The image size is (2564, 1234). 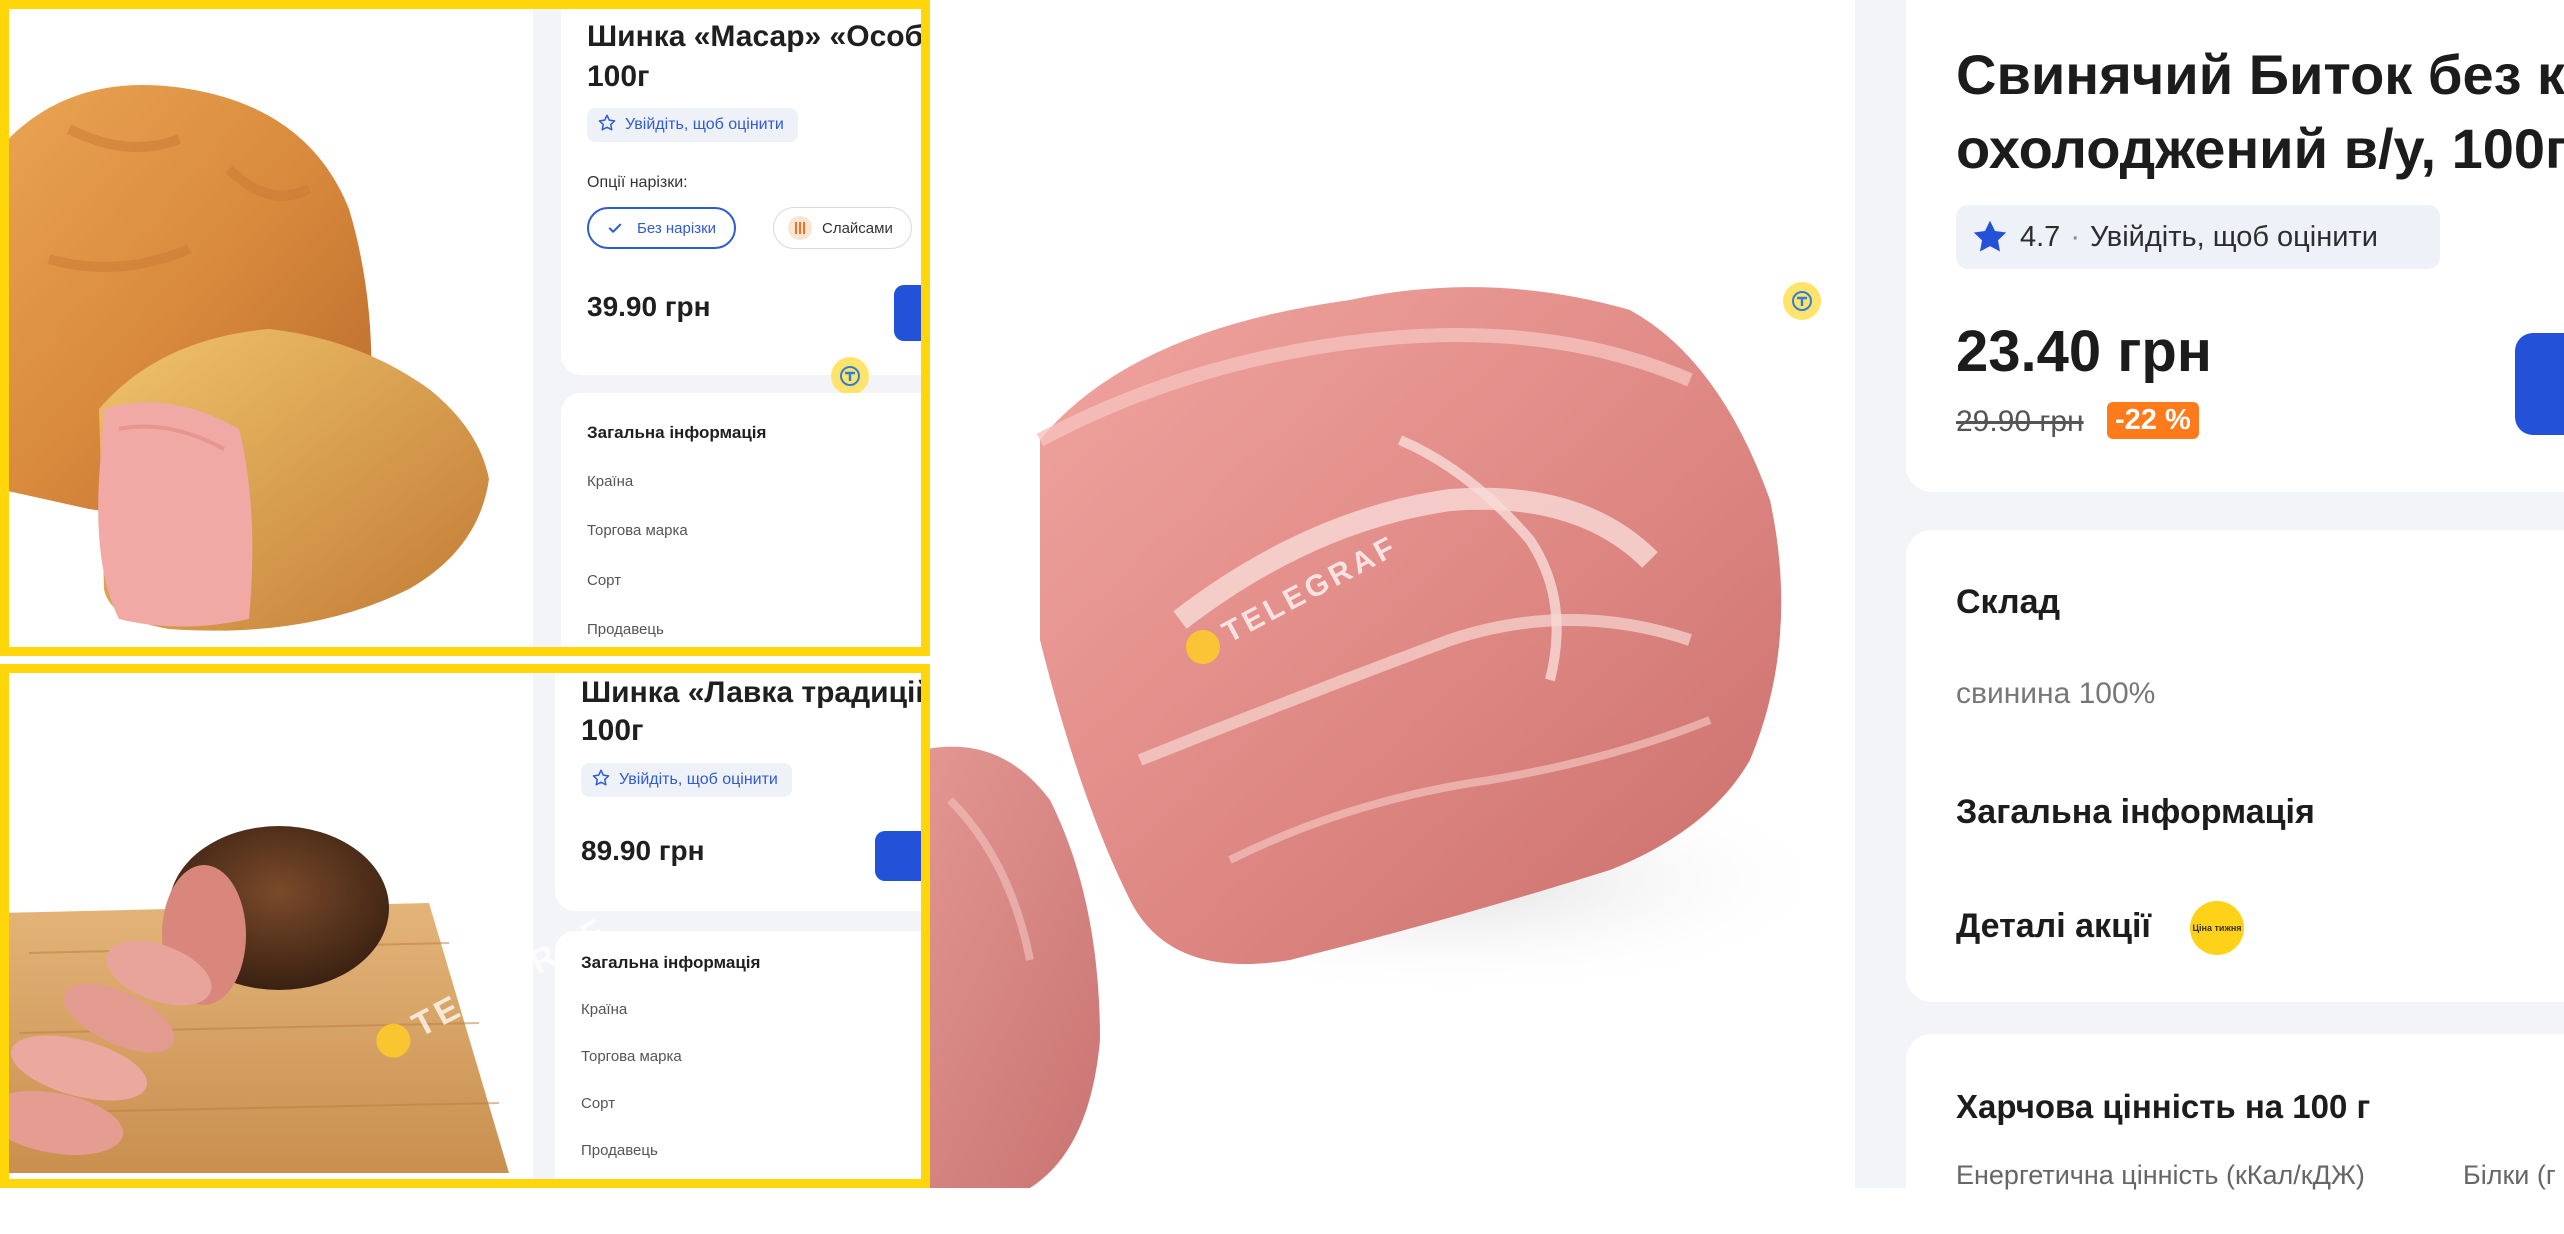 I want to click on product-image-ham-lavka, so click(x=271, y=926).